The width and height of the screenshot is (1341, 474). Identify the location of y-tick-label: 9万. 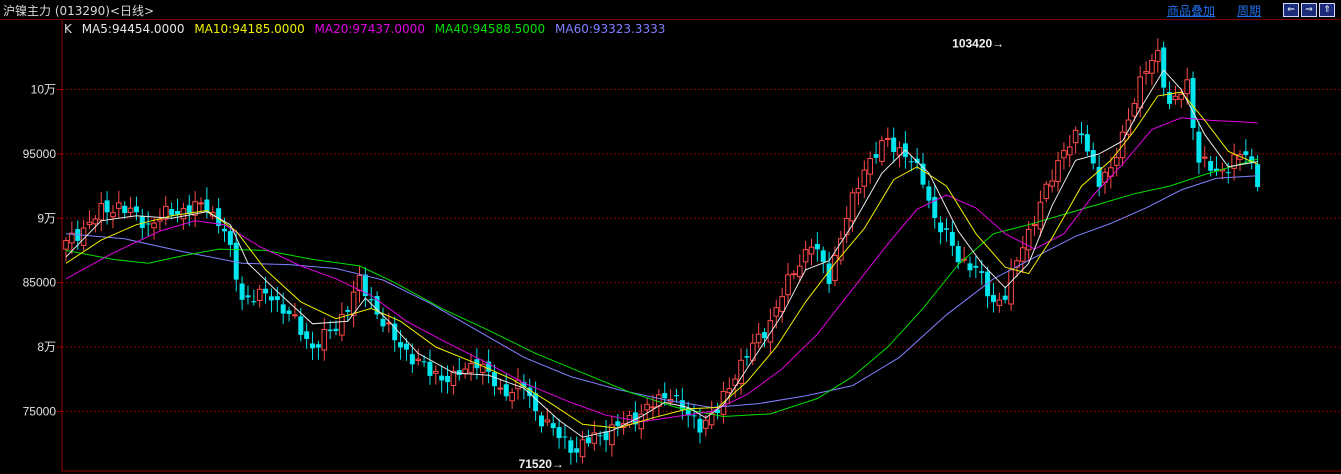
(46, 218).